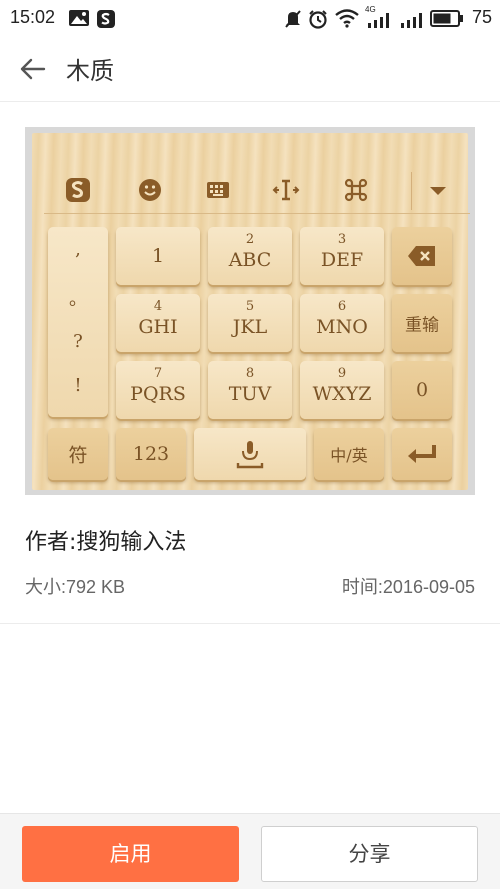 Image resolution: width=500 pixels, height=889 pixels. I want to click on status-time: 15:02, so click(33, 17).